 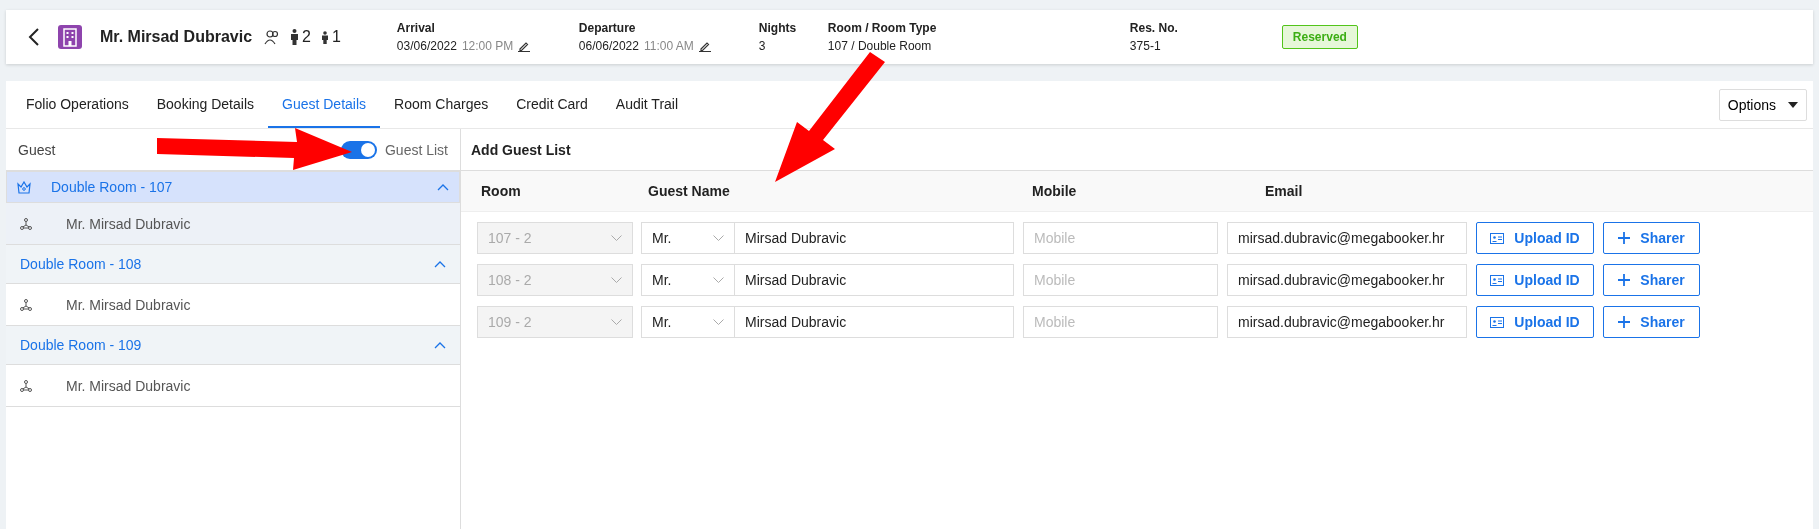 I want to click on status-badge: Reserved, so click(x=1319, y=37).